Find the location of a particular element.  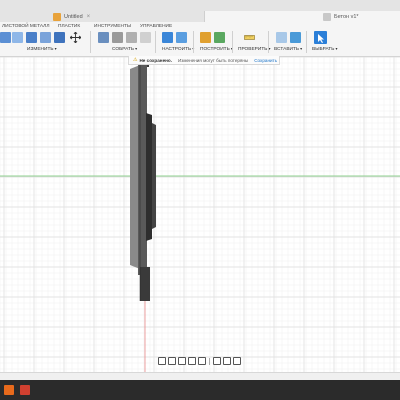

group-insert: ВСТАВИТЬ is located at coordinates (288, 49).